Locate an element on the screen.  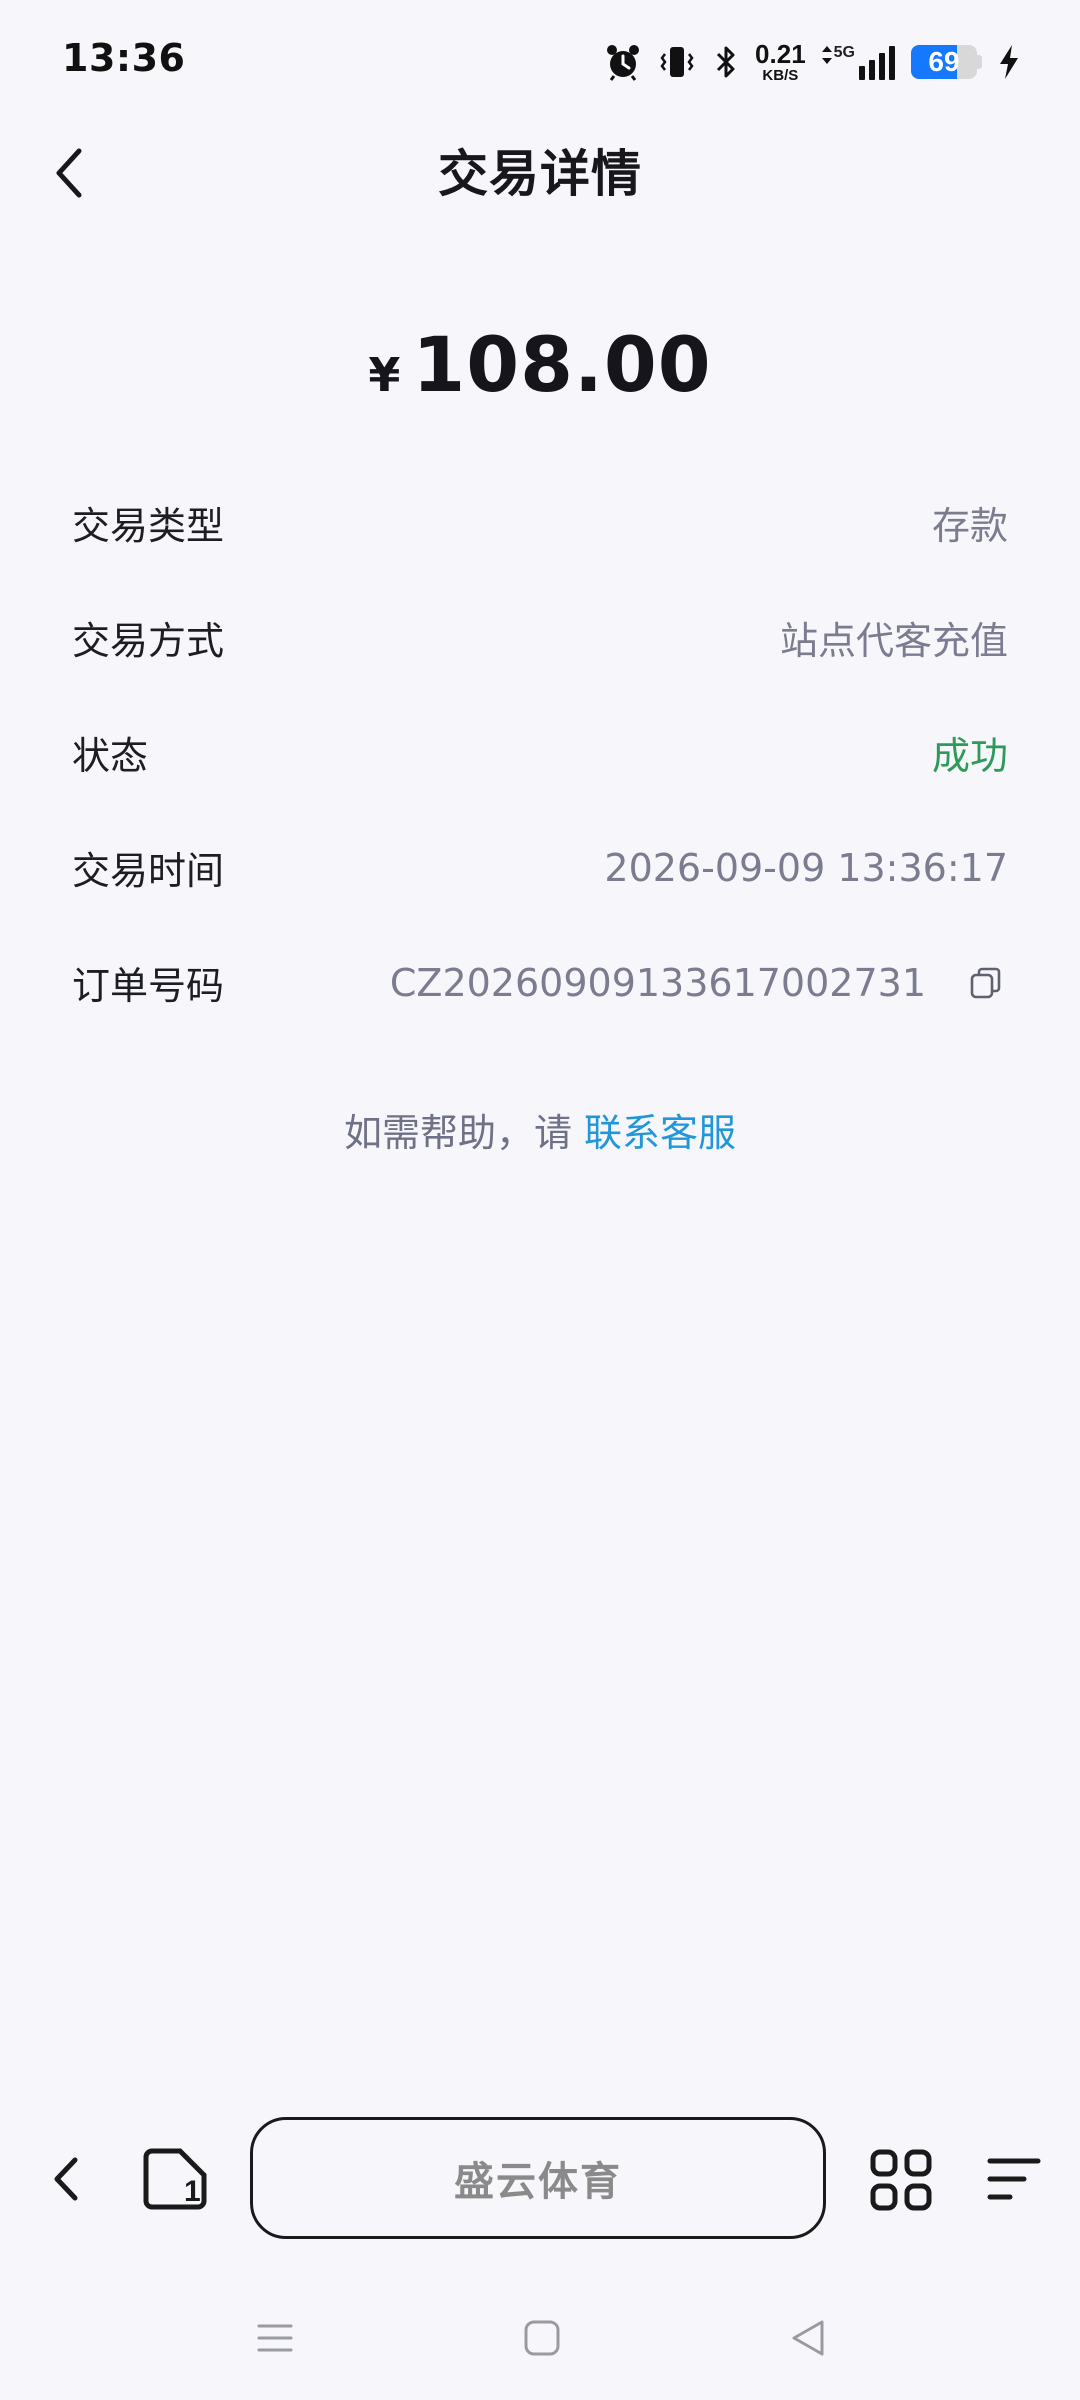
mobile-signal: 5G is located at coordinates (858, 62).